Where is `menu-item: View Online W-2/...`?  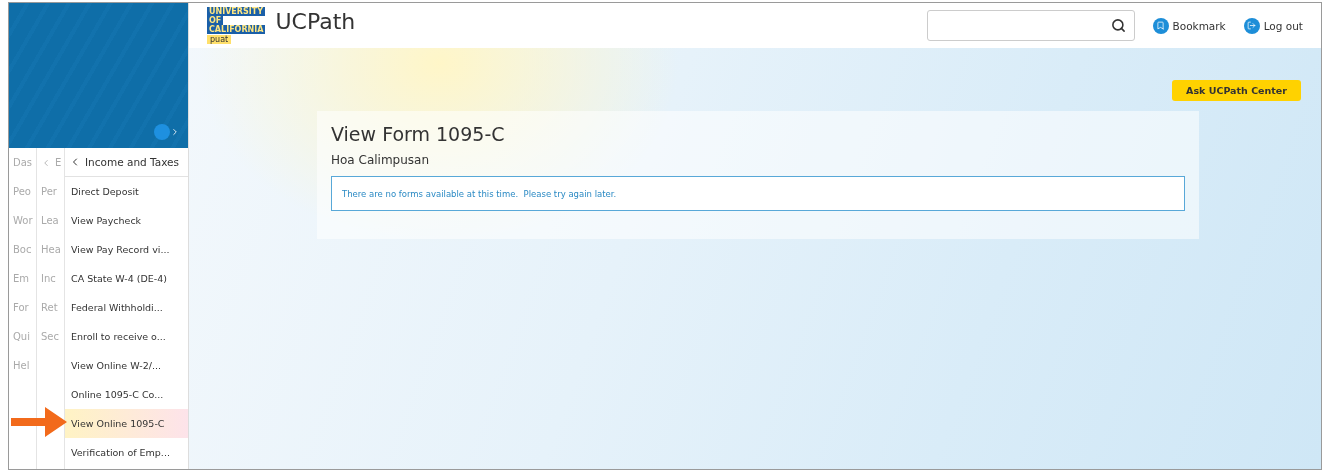
menu-item: View Online W-2/... is located at coordinates (126, 365).